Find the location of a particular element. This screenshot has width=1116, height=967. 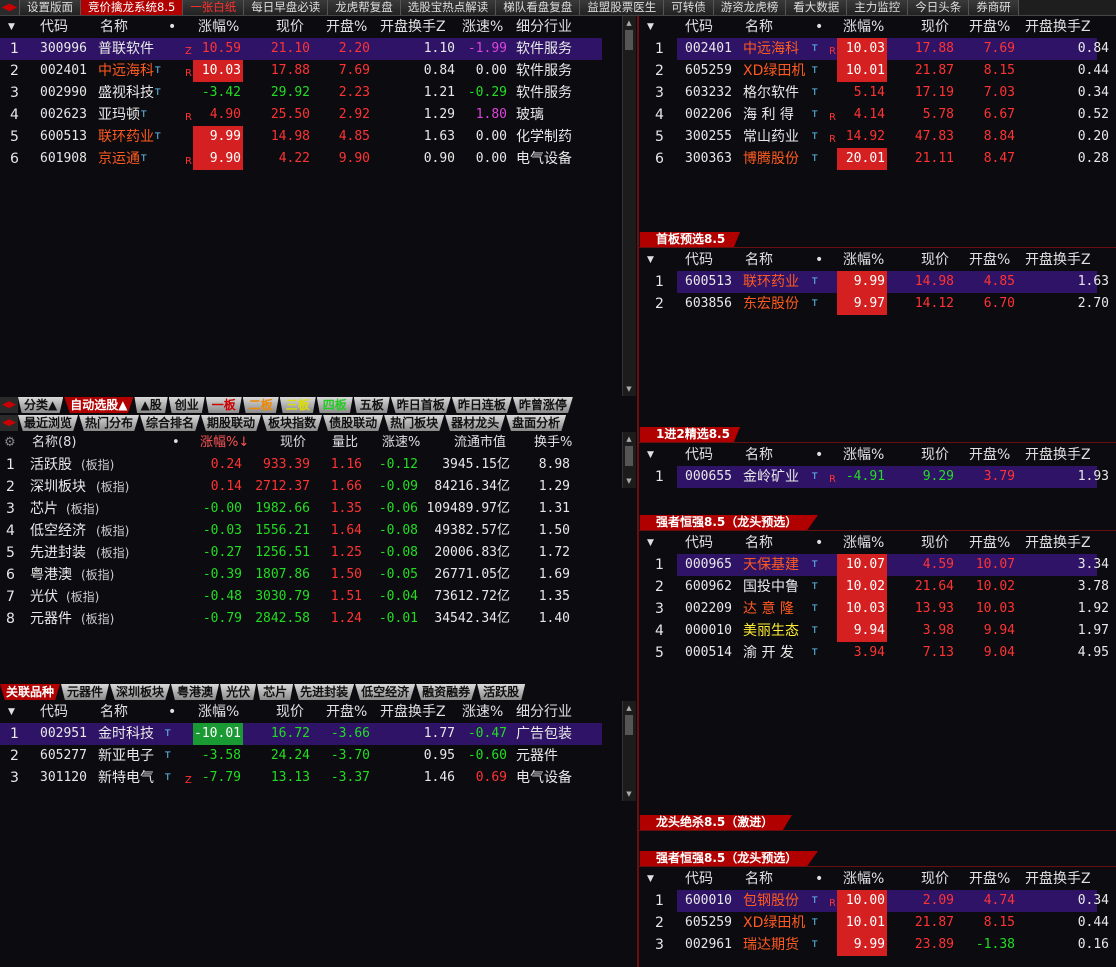

stock-name: 达 意 隆 is located at coordinates (768, 609).